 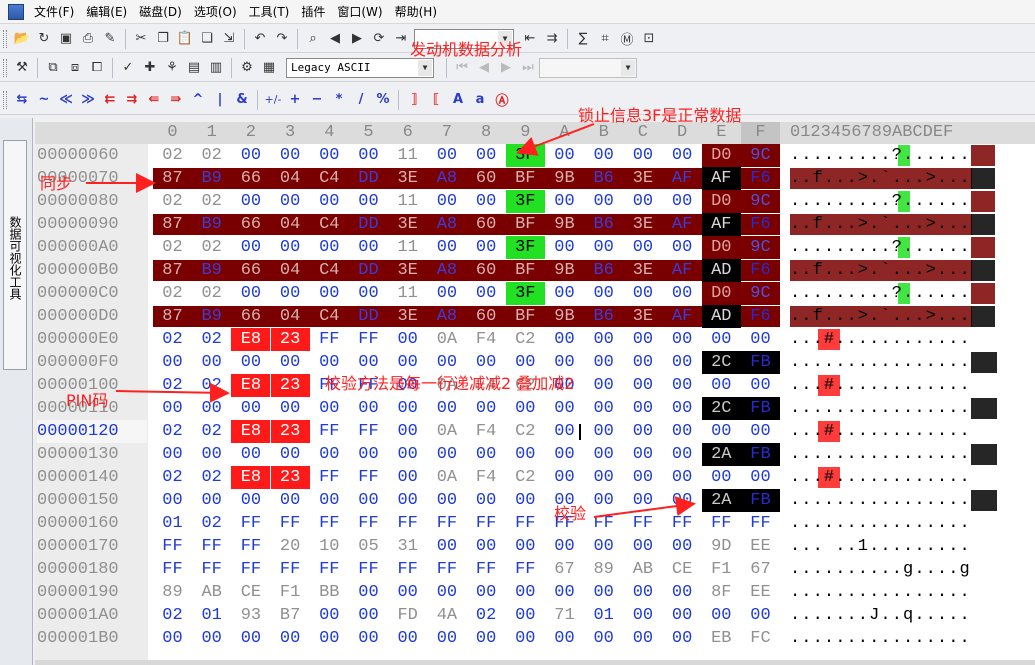 What do you see at coordinates (401, 39) in the screenshot?
I see `goto-icon: ⇥` at bounding box center [401, 39].